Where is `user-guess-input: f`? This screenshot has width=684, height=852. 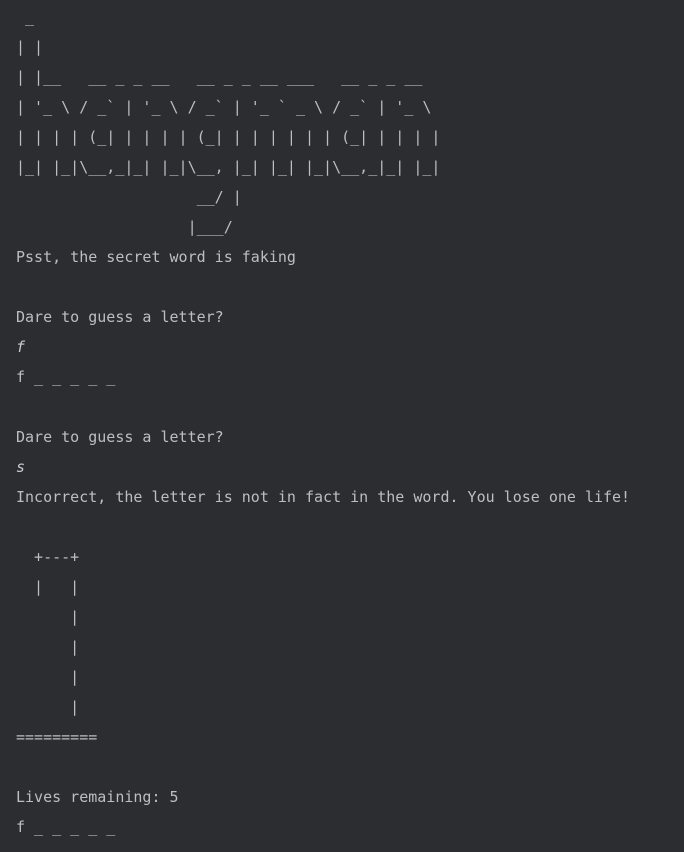
user-guess-input: f is located at coordinates (21, 347).